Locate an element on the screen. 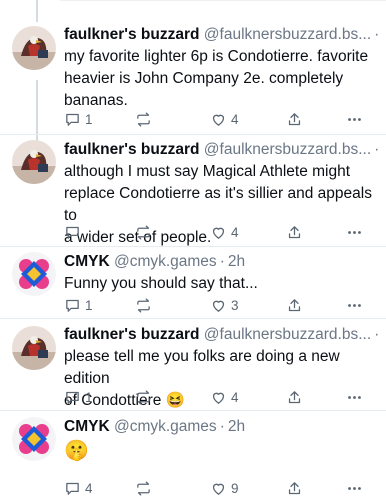 This screenshot has height=501, width=386. post-actions: 4 9 is located at coordinates (193, 488).